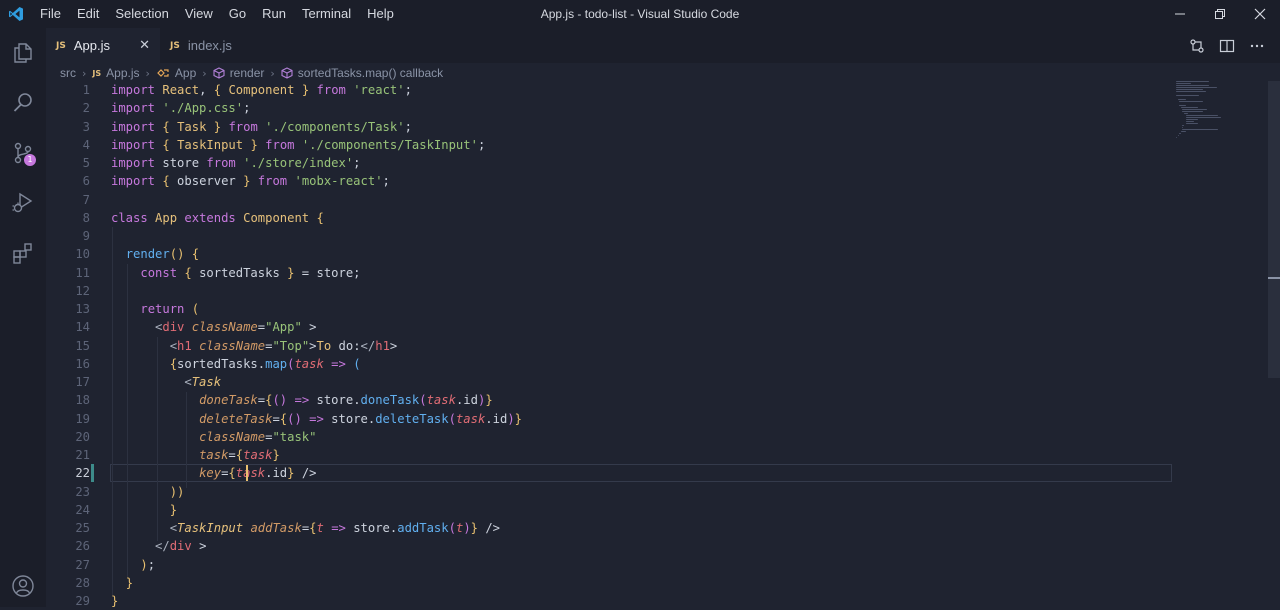 This screenshot has width=1280, height=610. Describe the element at coordinates (82, 491) in the screenshot. I see `line-number: 23` at that location.